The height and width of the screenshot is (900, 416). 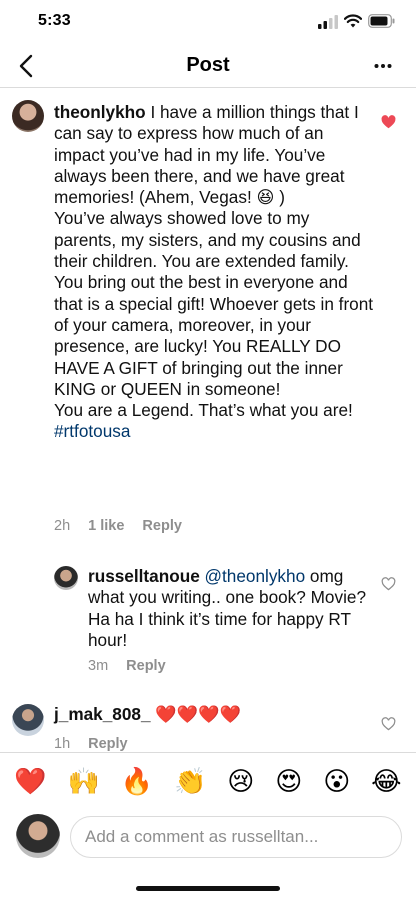 I want to click on comment-time: 3m, so click(x=98, y=666).